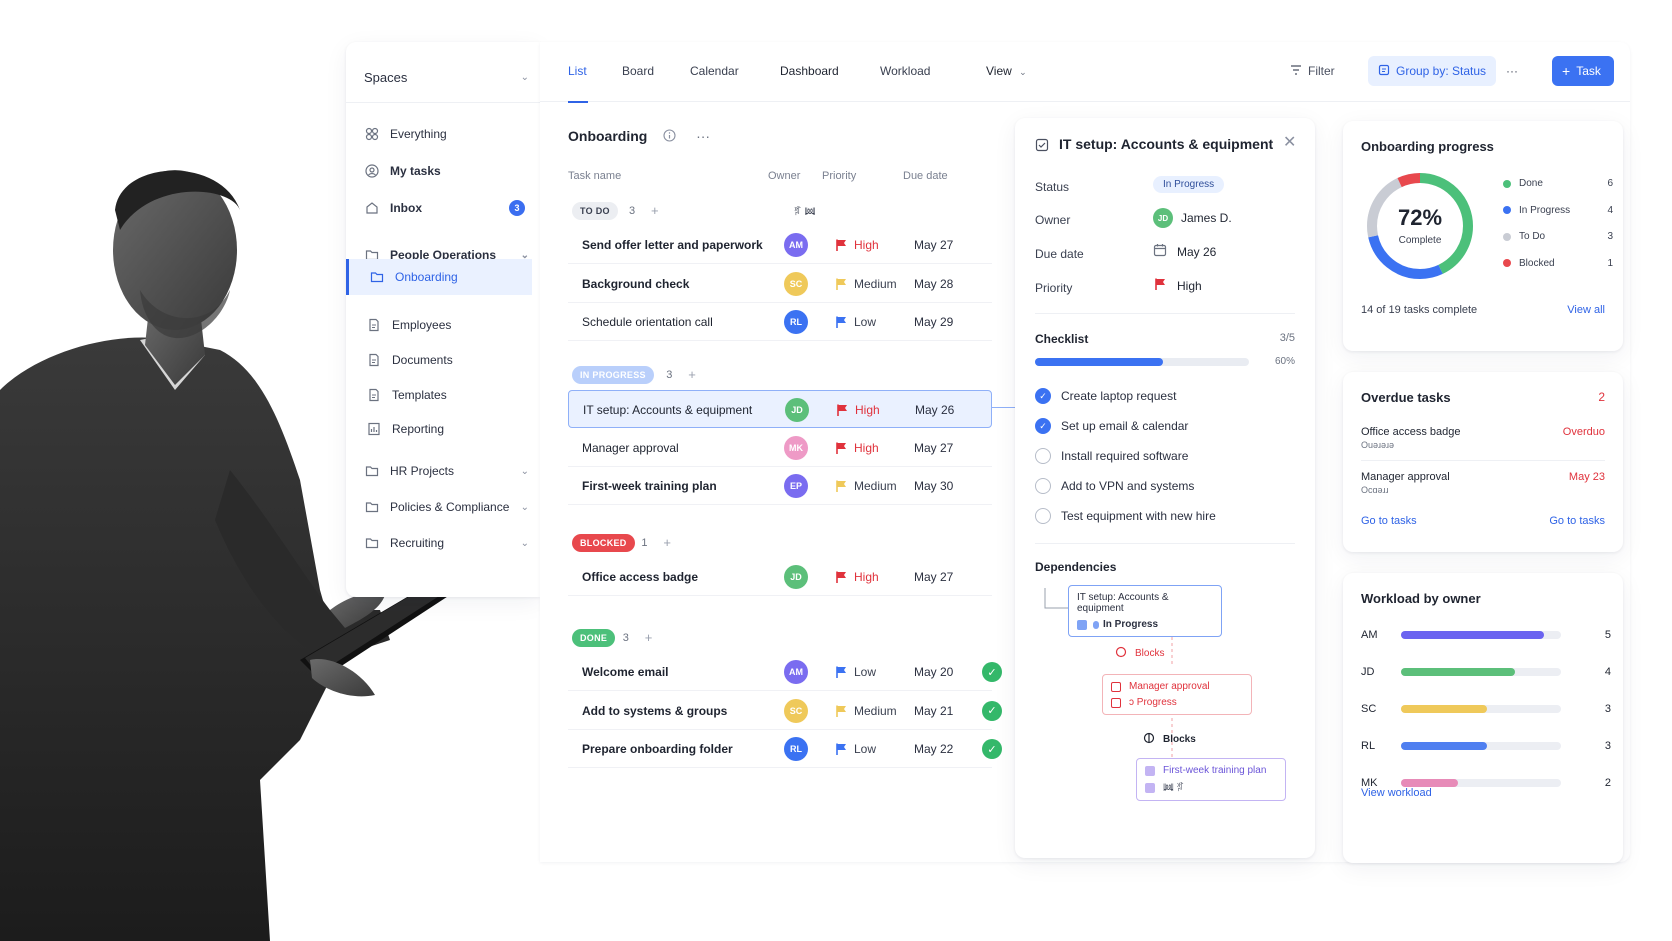  I want to click on task-row: Welcome email AM Low May 20 ✓, so click(785, 672).